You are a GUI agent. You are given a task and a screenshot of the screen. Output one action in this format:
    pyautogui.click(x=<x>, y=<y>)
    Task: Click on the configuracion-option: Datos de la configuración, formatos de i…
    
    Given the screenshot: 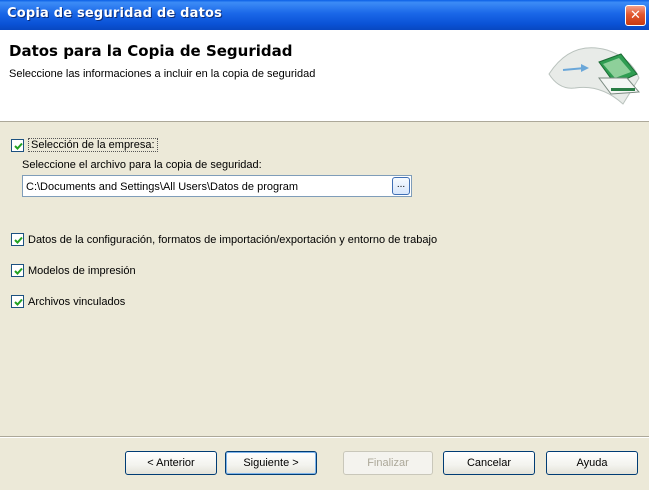 What is the action you would take?
    pyautogui.click(x=224, y=239)
    